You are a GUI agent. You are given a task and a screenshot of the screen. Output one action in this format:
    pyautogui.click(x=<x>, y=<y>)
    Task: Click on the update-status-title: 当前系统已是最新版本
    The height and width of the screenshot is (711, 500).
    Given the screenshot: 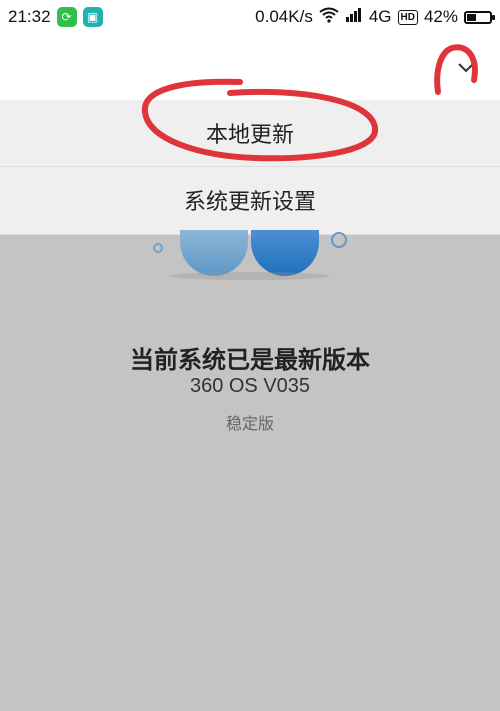 What is the action you would take?
    pyautogui.click(x=250, y=360)
    